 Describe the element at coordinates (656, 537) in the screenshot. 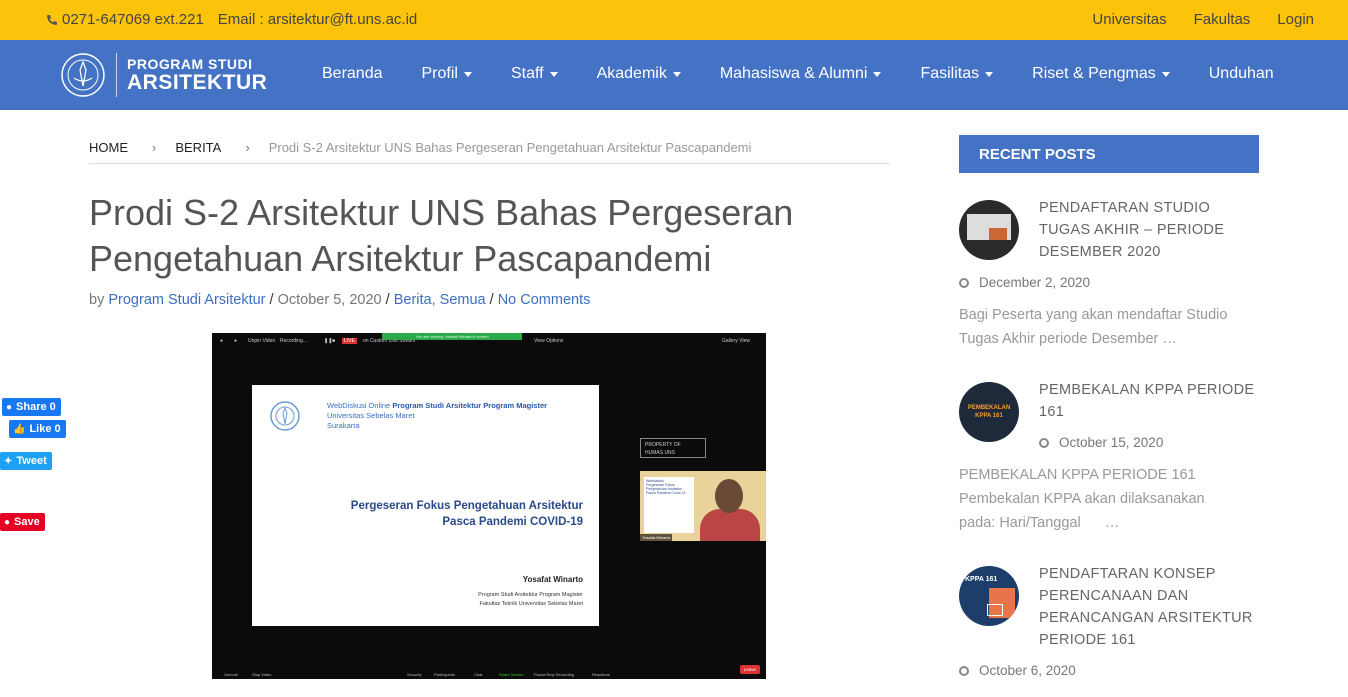

I see `camera-name: Yosafat Winarto` at that location.